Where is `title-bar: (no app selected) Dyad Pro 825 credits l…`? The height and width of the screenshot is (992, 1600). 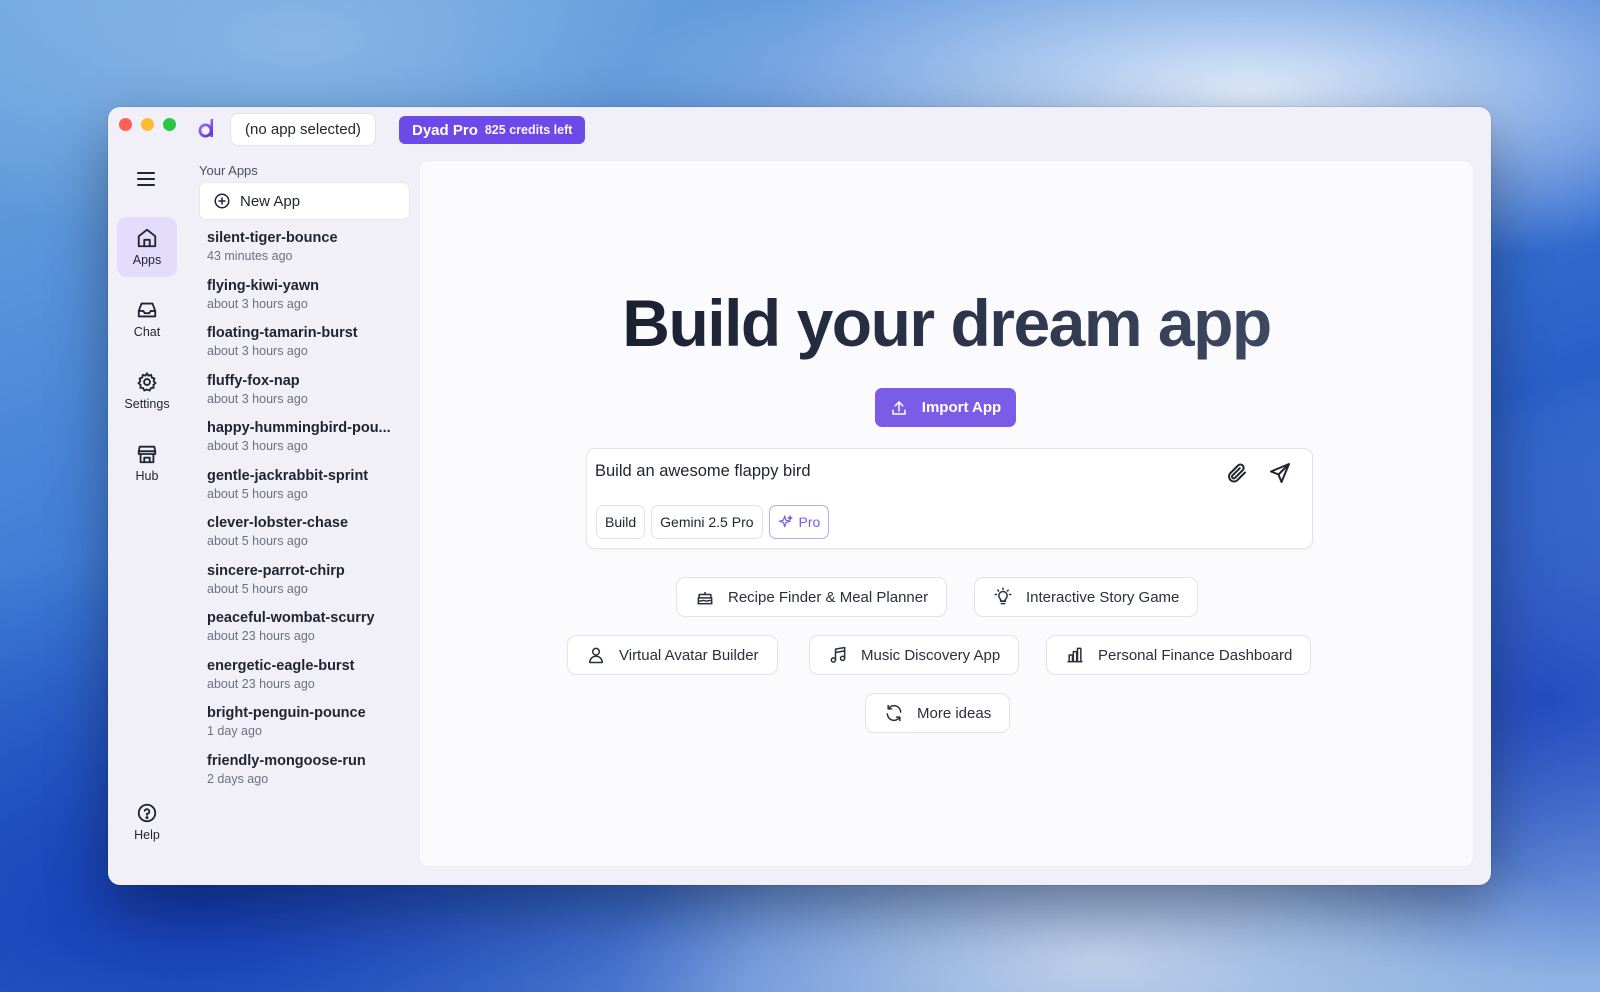
title-bar: (no app selected) Dyad Pro 825 credits l… is located at coordinates (799, 131).